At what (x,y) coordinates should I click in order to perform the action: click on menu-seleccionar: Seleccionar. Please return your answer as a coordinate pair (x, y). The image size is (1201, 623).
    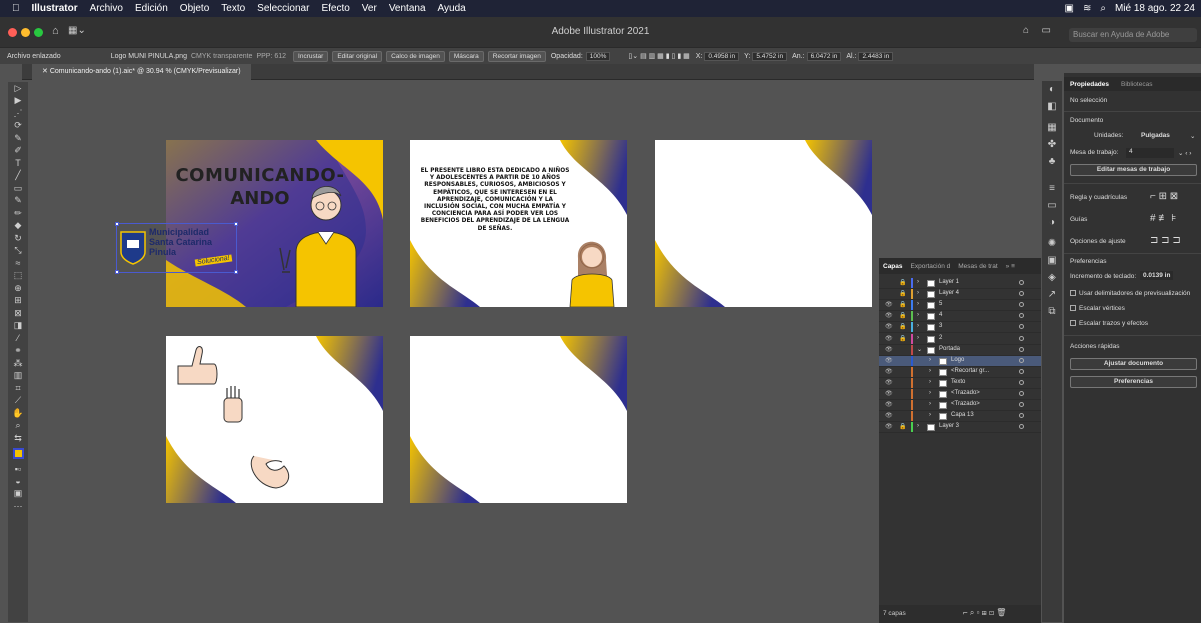
    Looking at the image, I should click on (283, 8).